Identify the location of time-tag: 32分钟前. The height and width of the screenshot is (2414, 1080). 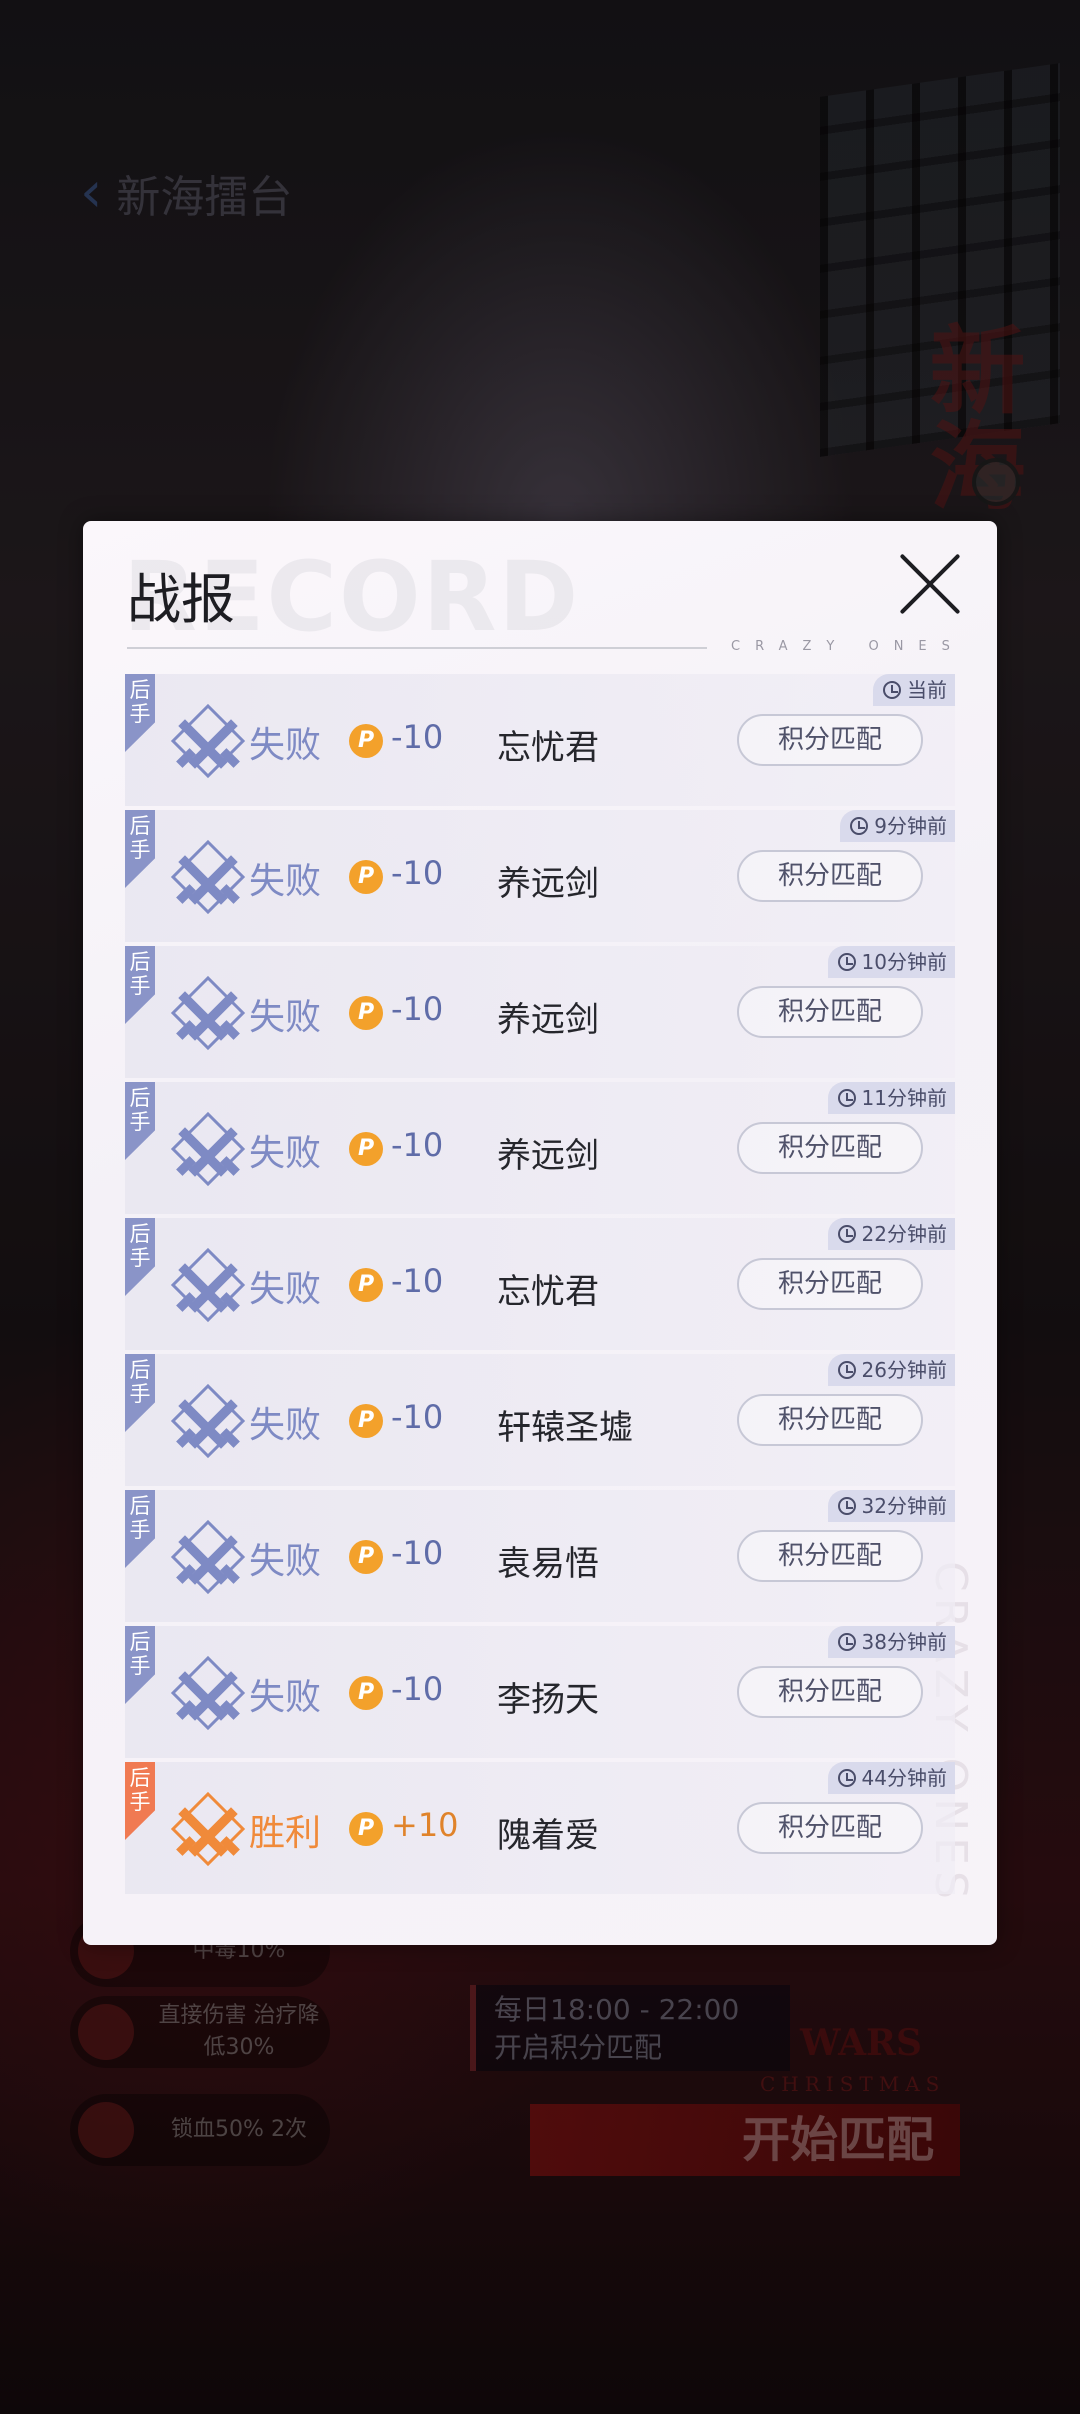
(891, 1506).